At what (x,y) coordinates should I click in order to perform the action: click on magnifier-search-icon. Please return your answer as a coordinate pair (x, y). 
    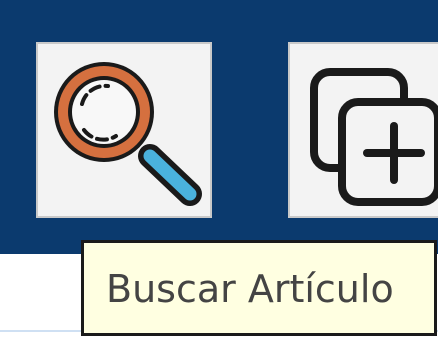
    Looking at the image, I should click on (128, 134).